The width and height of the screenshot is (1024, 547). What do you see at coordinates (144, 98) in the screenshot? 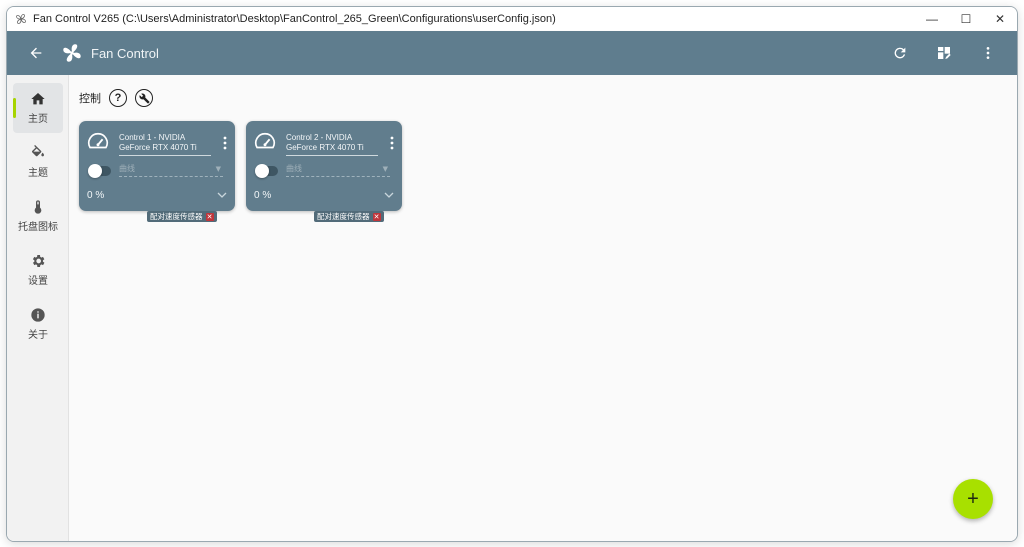
I see `wrench-icon` at bounding box center [144, 98].